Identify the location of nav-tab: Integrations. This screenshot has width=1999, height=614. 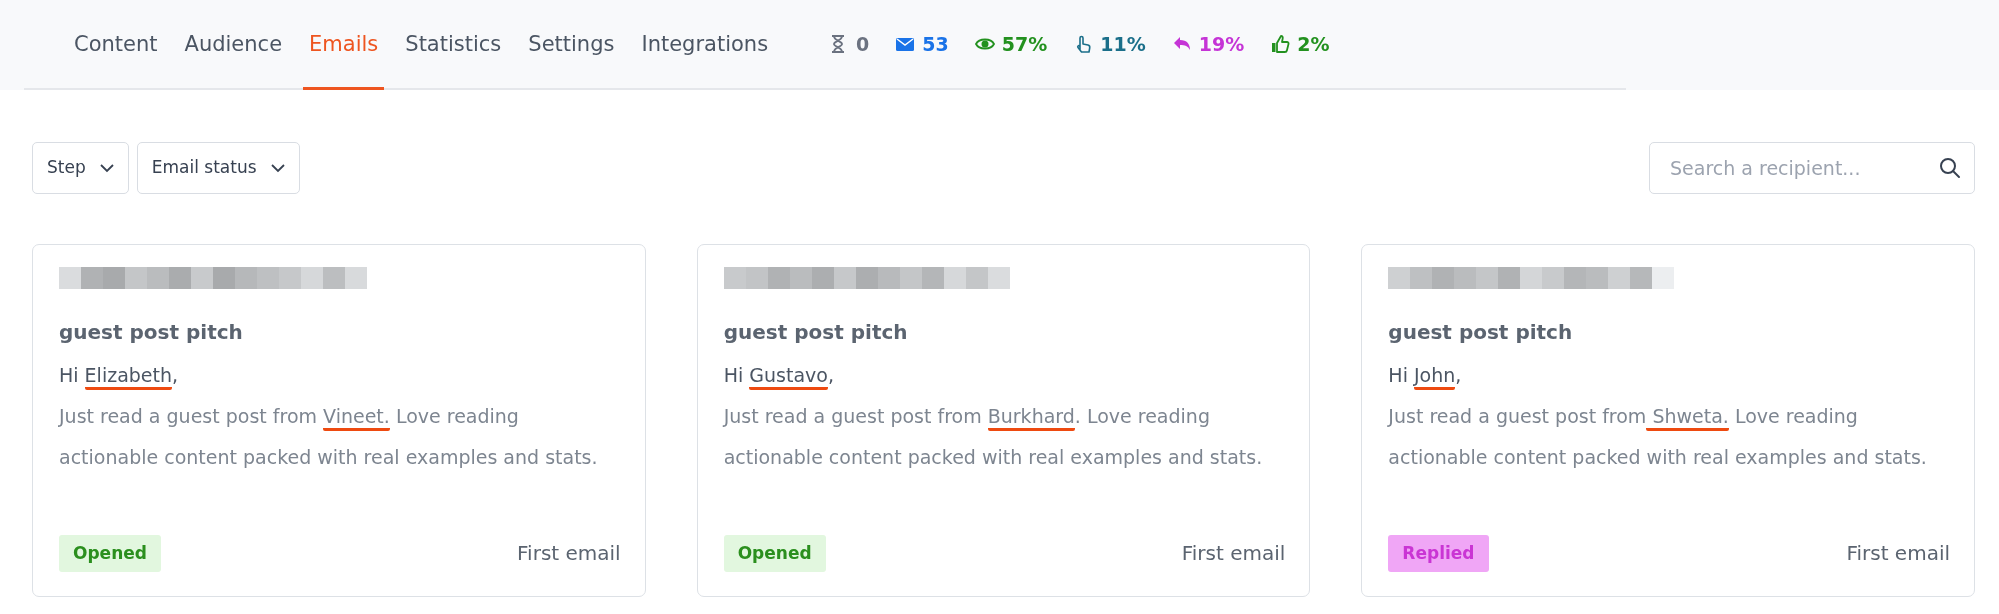
(705, 45).